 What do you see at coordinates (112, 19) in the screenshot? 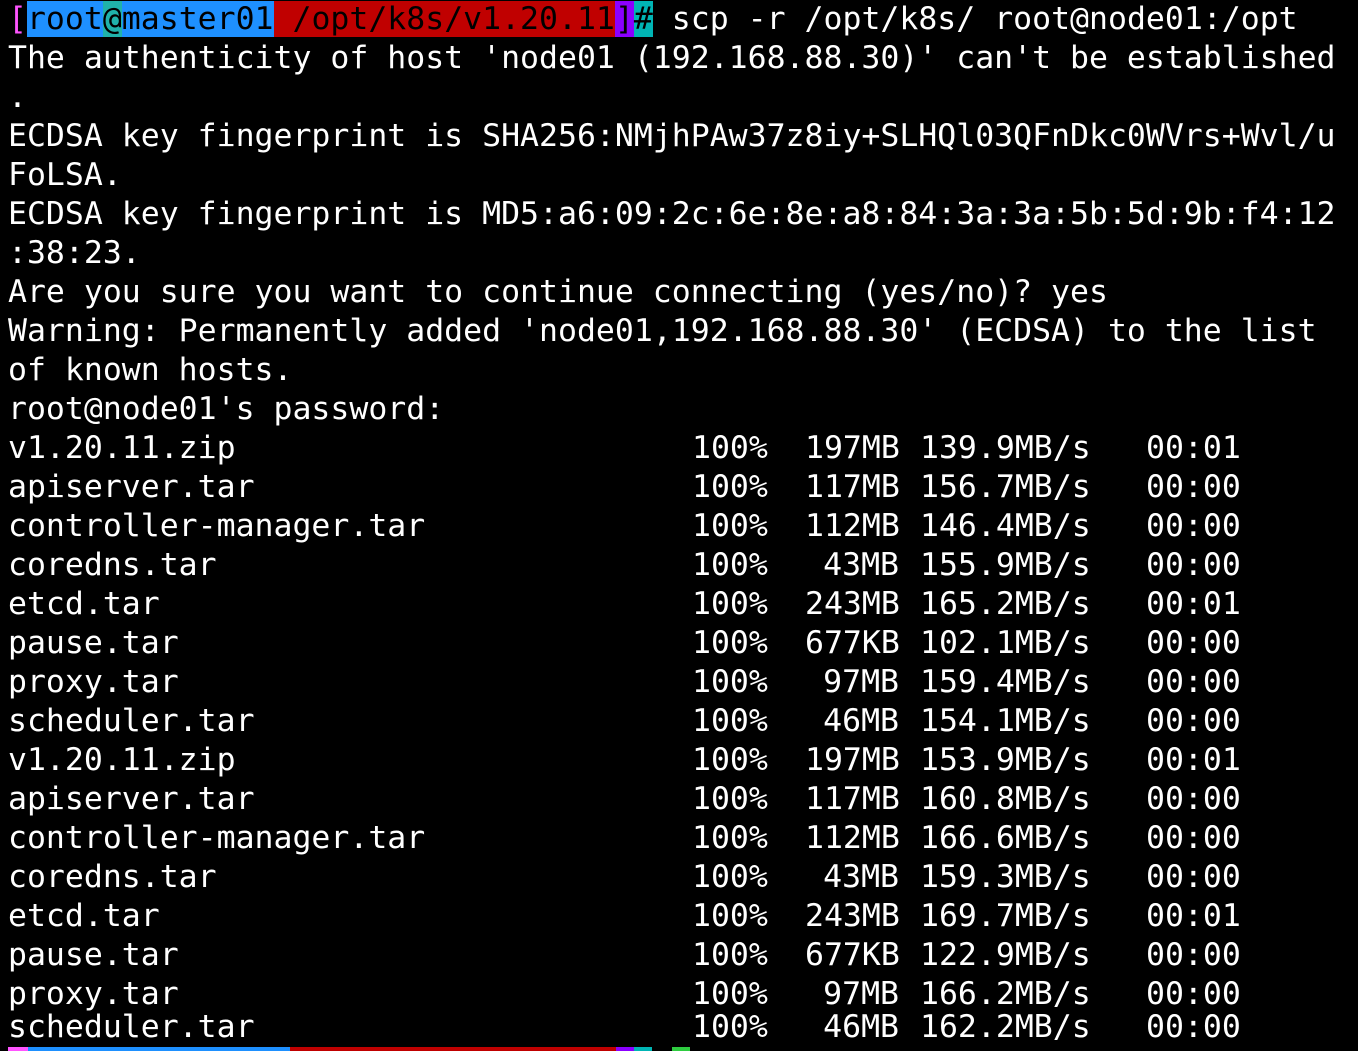
I see `prompt-at: @` at bounding box center [112, 19].